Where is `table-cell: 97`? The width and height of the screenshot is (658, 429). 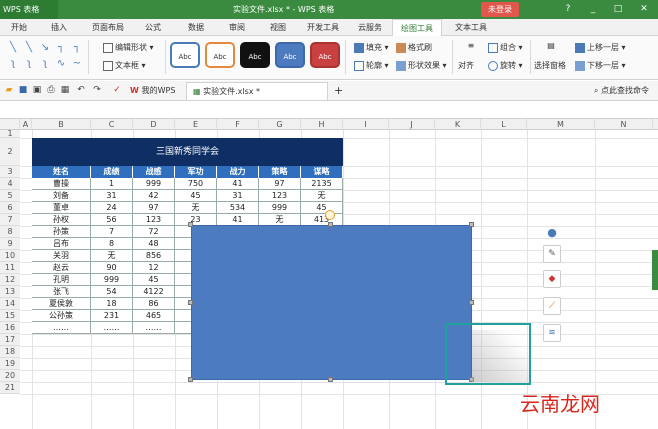
table-cell: 97 is located at coordinates (280, 184).